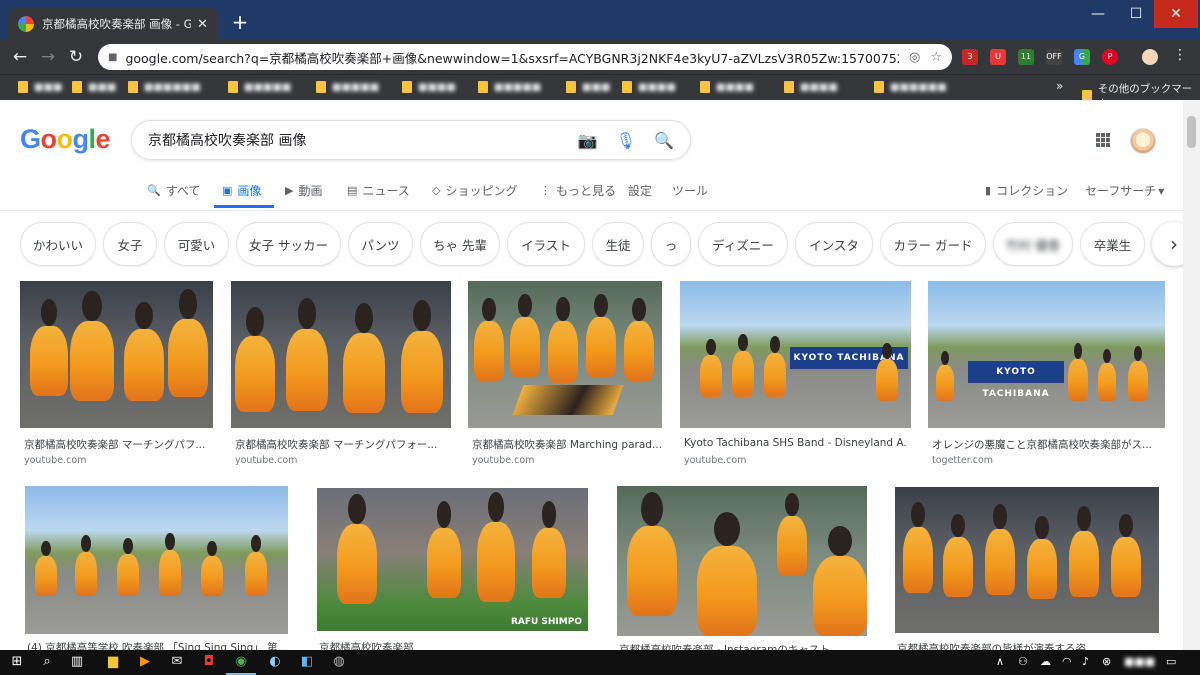 Image resolution: width=1200 pixels, height=675 pixels. What do you see at coordinates (1026, 190) in the screenshot?
I see `collection-link: ▮ コレクション` at bounding box center [1026, 190].